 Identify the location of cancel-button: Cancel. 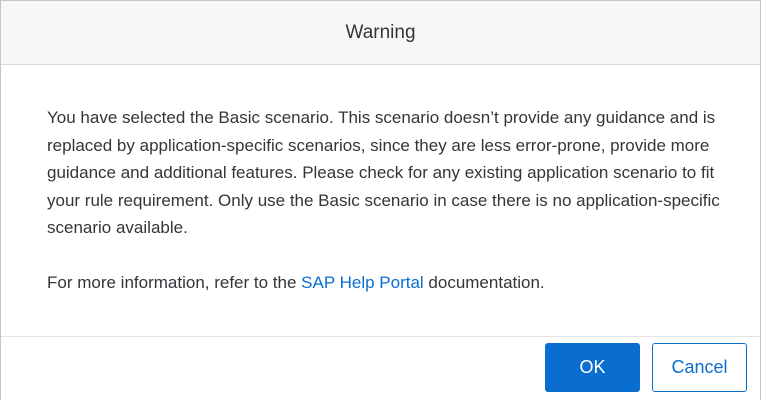
(699, 367).